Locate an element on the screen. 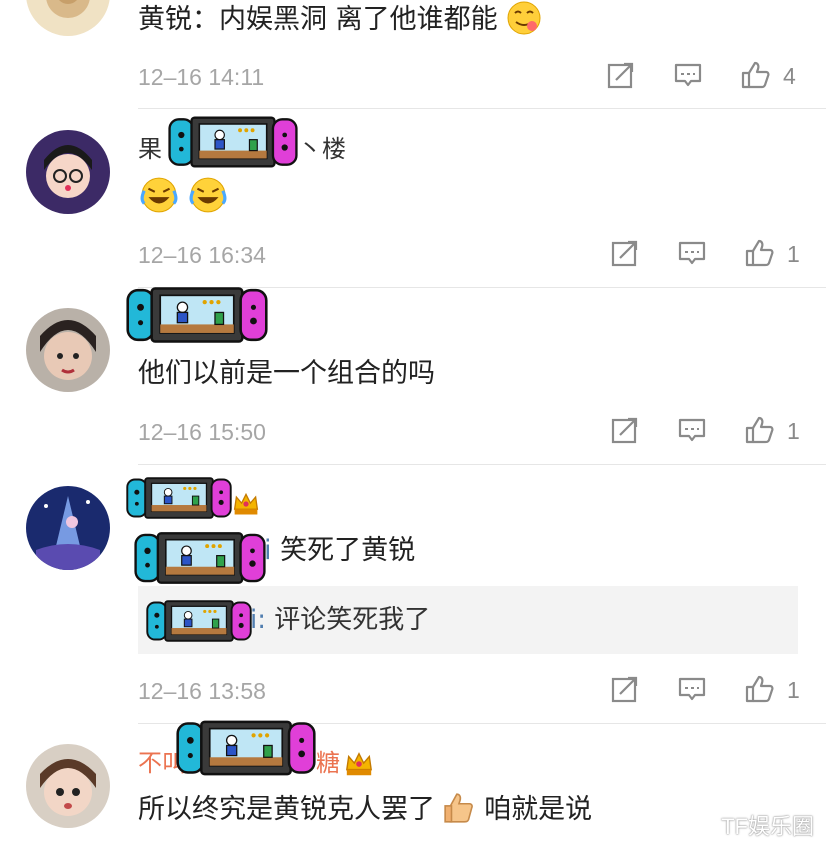 The width and height of the screenshot is (826, 855). drooling-face-icon is located at coordinates (524, 17).